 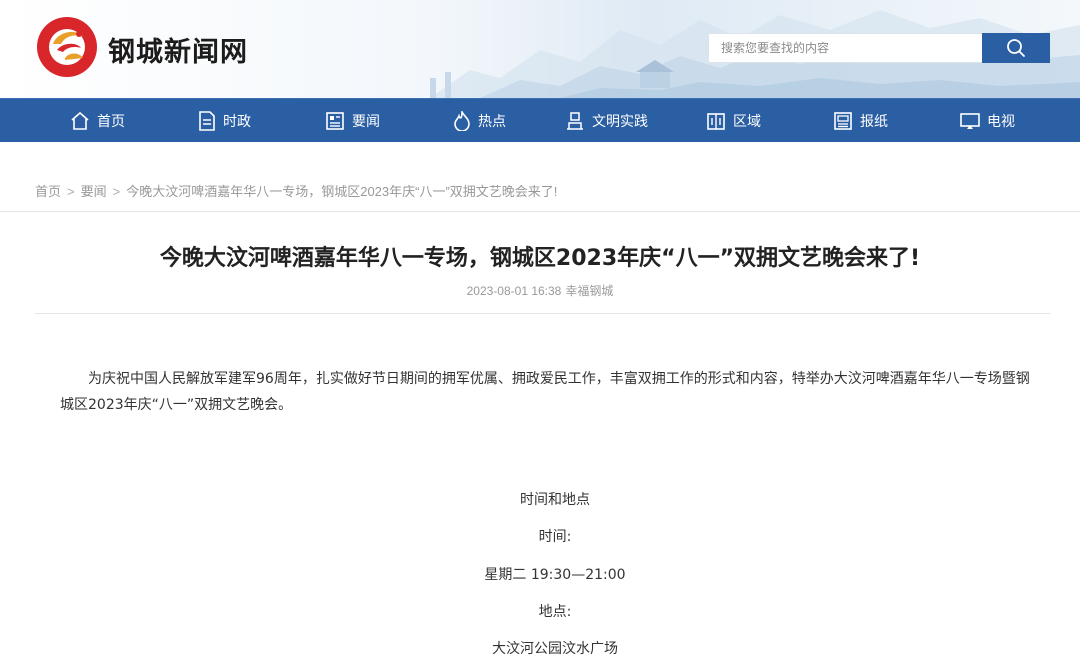 I want to click on search-button, so click(x=1016, y=48).